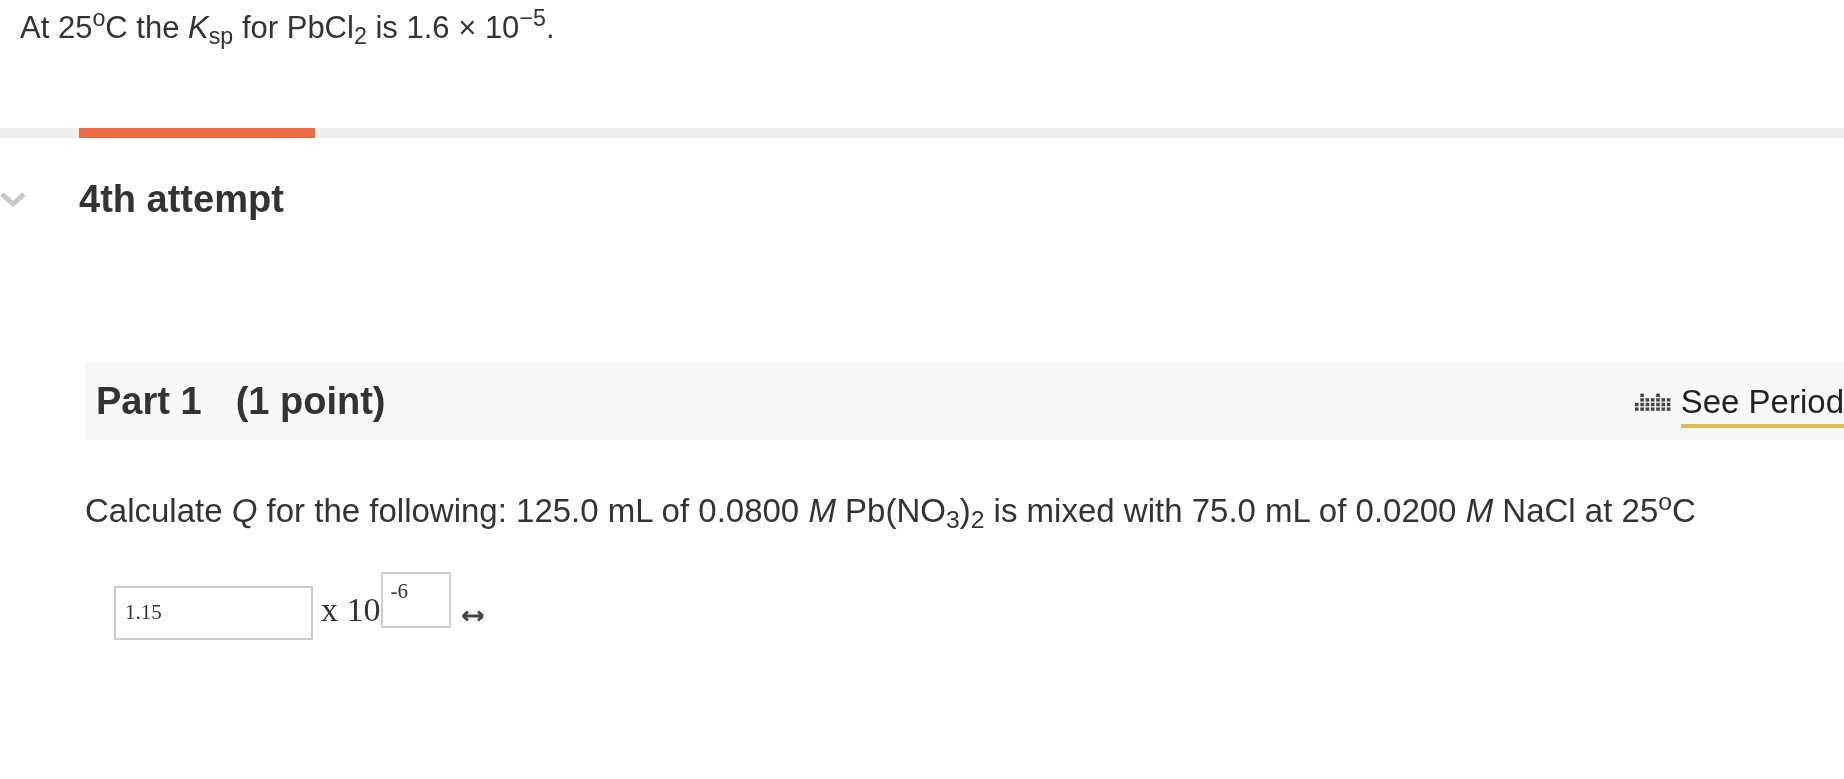  Describe the element at coordinates (149, 401) in the screenshot. I see `part-title: Part 1` at that location.